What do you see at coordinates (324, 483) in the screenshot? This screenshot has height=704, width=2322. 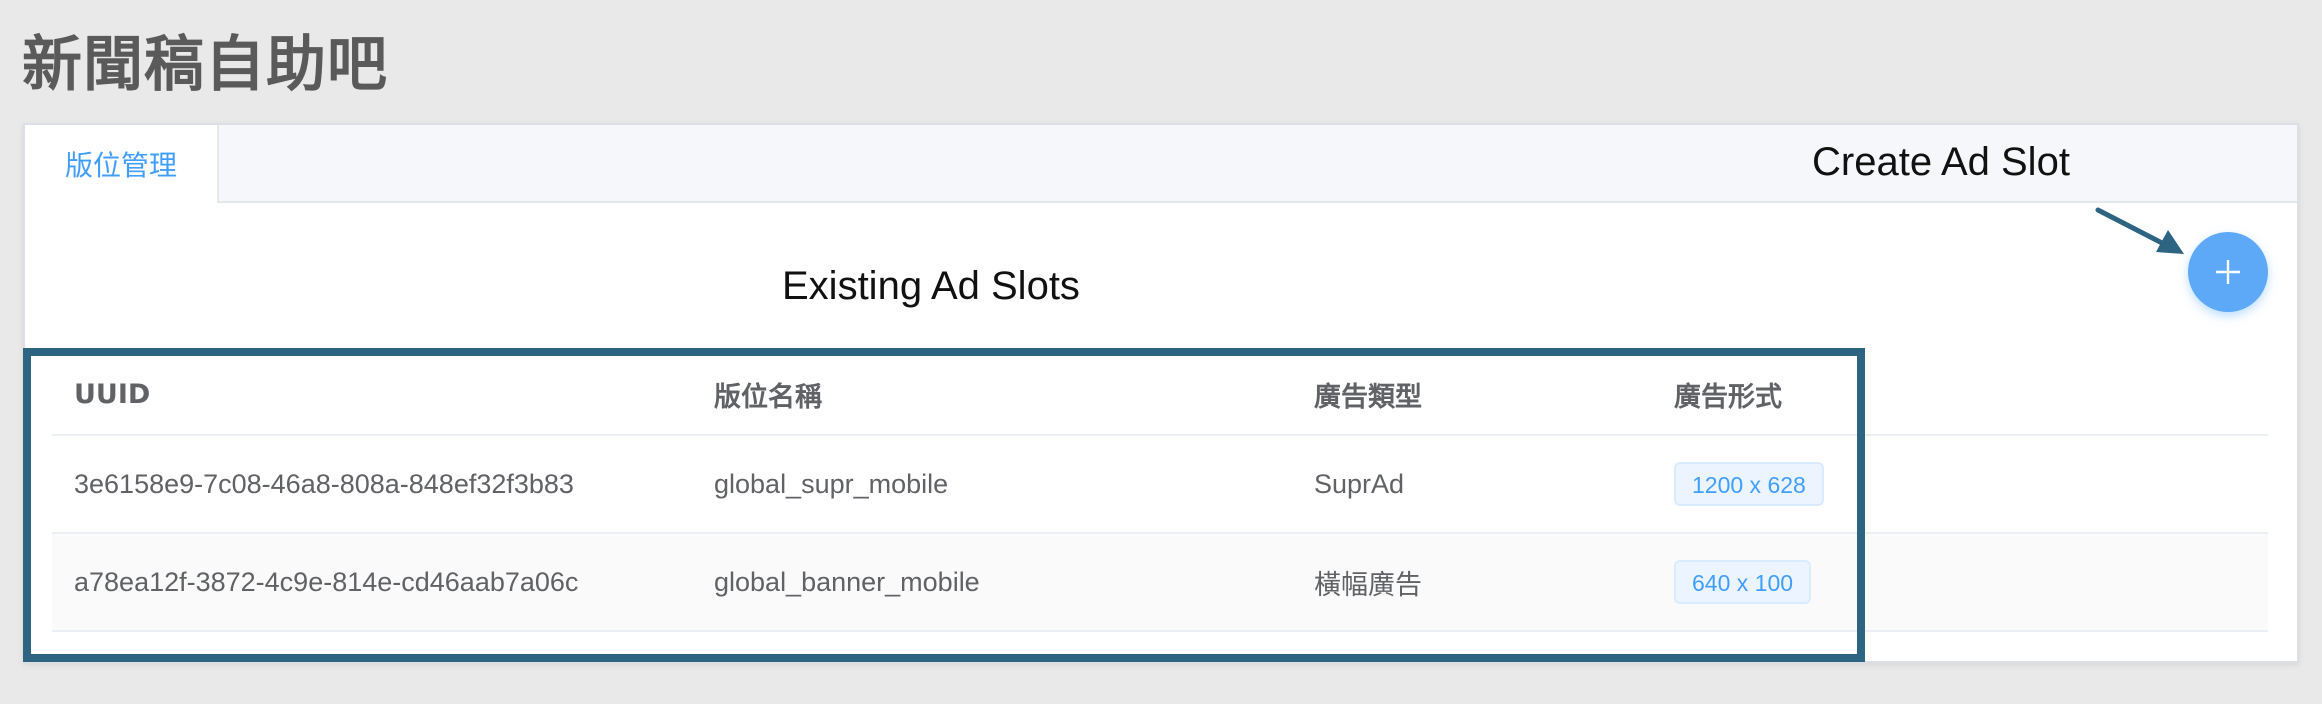 I see `row-uuid: 3e6158e9-7c08-46a8-808a-848ef32f3b83` at bounding box center [324, 483].